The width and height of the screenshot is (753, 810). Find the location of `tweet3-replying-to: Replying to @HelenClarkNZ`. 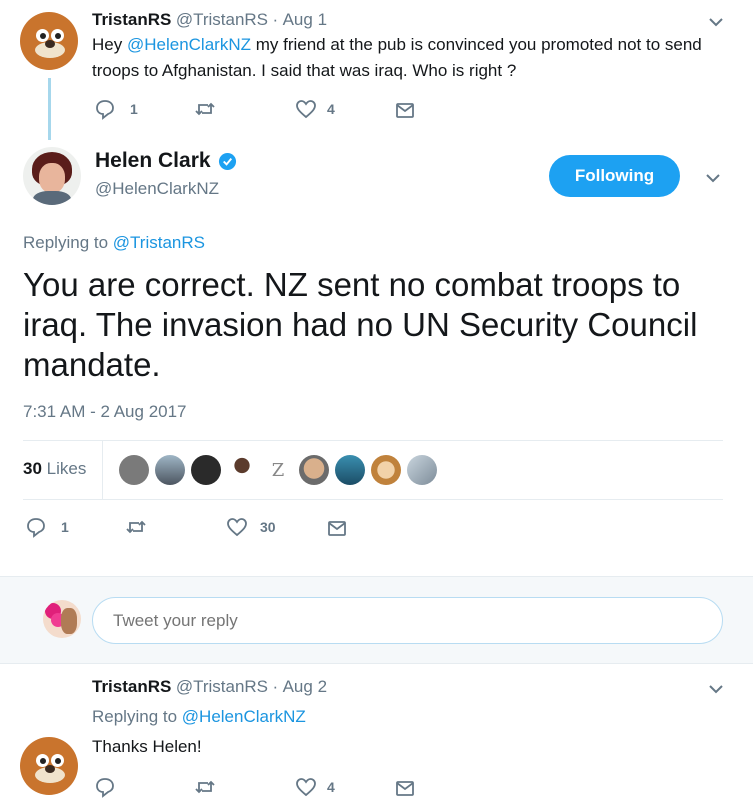

tweet3-replying-to: Replying to @HelenClarkNZ is located at coordinates (199, 716).